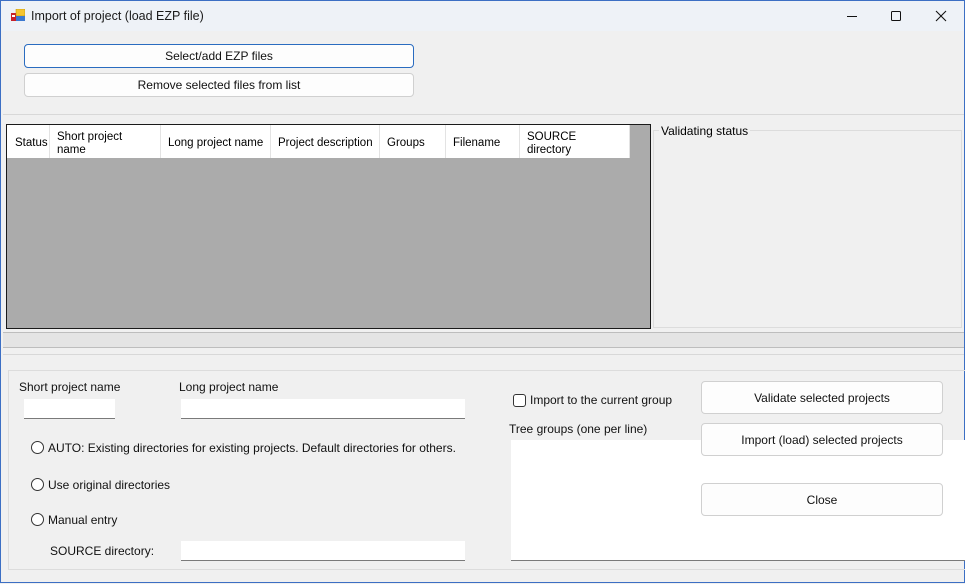 This screenshot has height=584, width=965. Describe the element at coordinates (18, 15) in the screenshot. I see `app-window-icon` at that location.